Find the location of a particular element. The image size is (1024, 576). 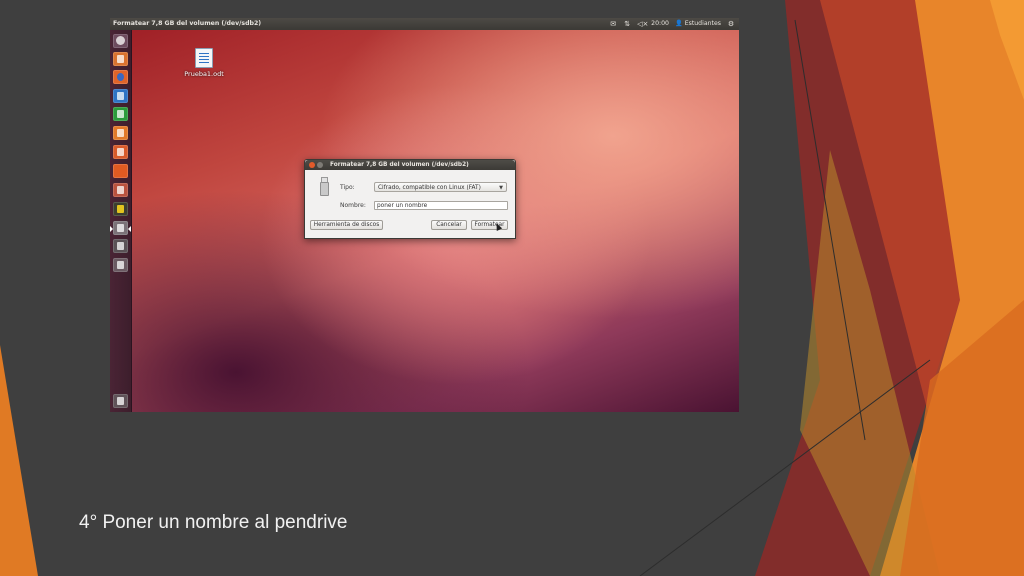

xpad-icon is located at coordinates (120, 209).